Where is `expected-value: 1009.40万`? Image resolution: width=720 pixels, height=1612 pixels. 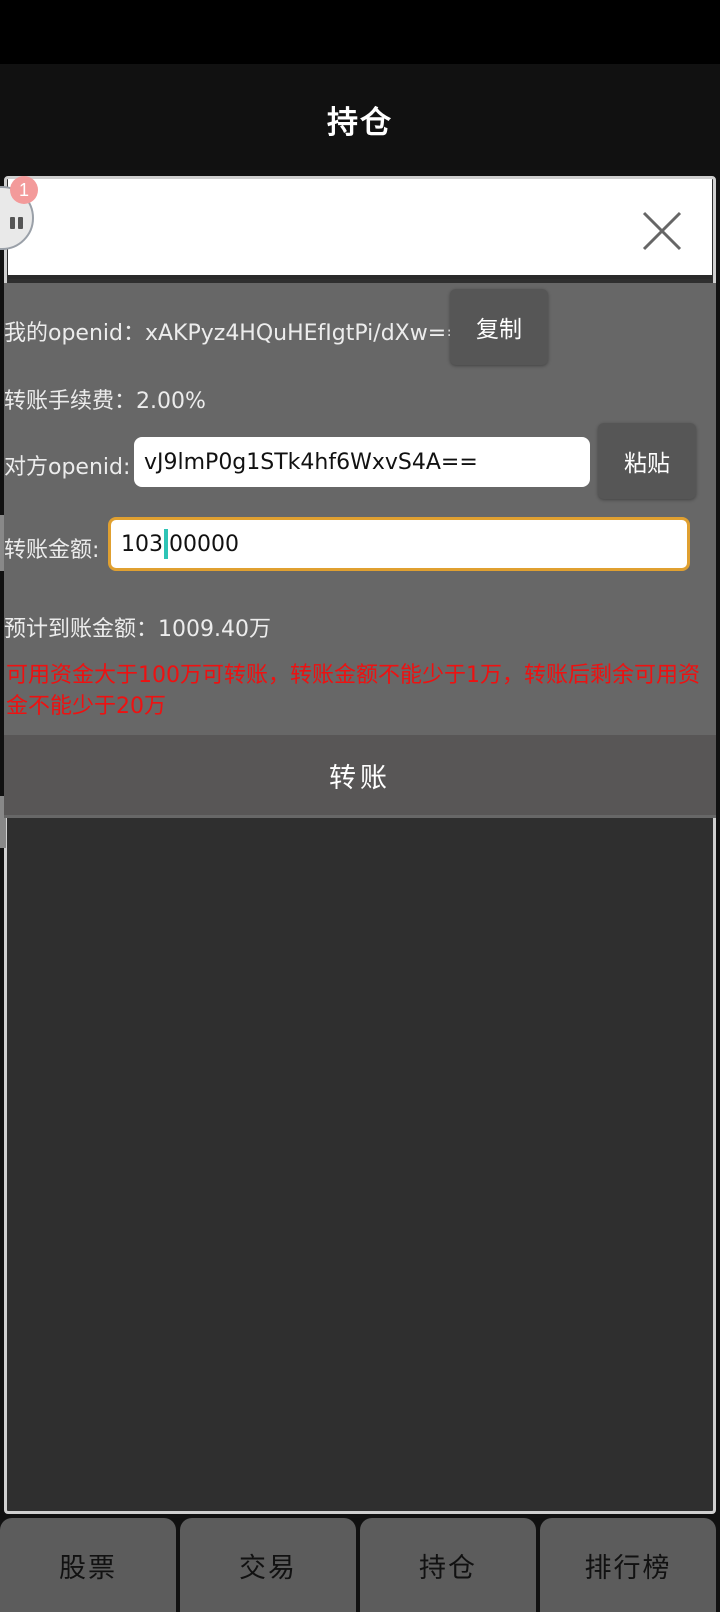
expected-value: 1009.40万 is located at coordinates (214, 629).